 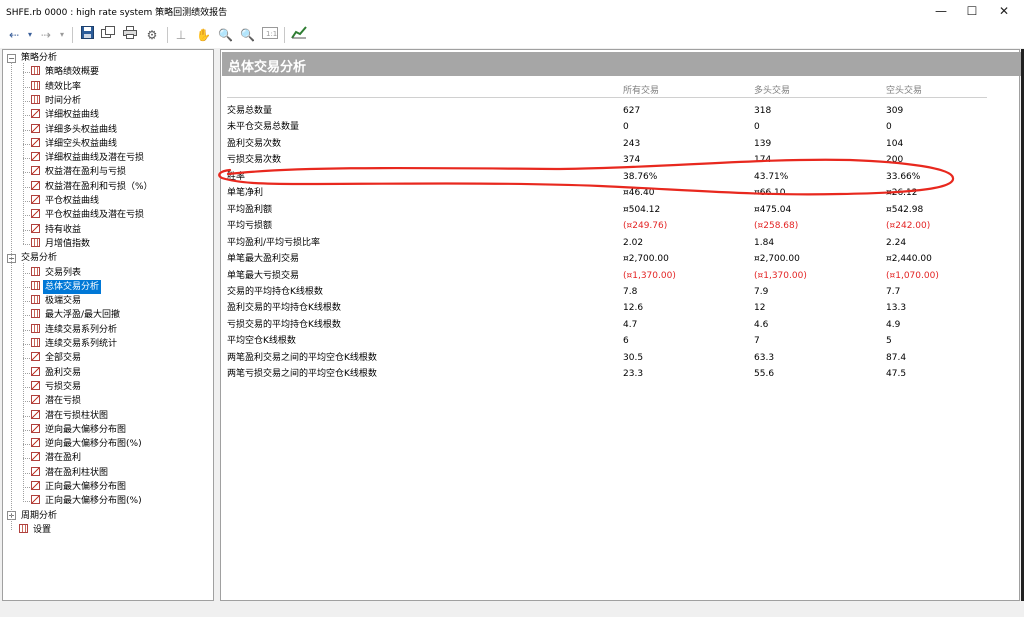 I want to click on toolbar: ⇠ ▾ ⇢ ▾ ⚙ ⊥ ✋ 🔍 🔍 1:1, so click(x=512, y=35).